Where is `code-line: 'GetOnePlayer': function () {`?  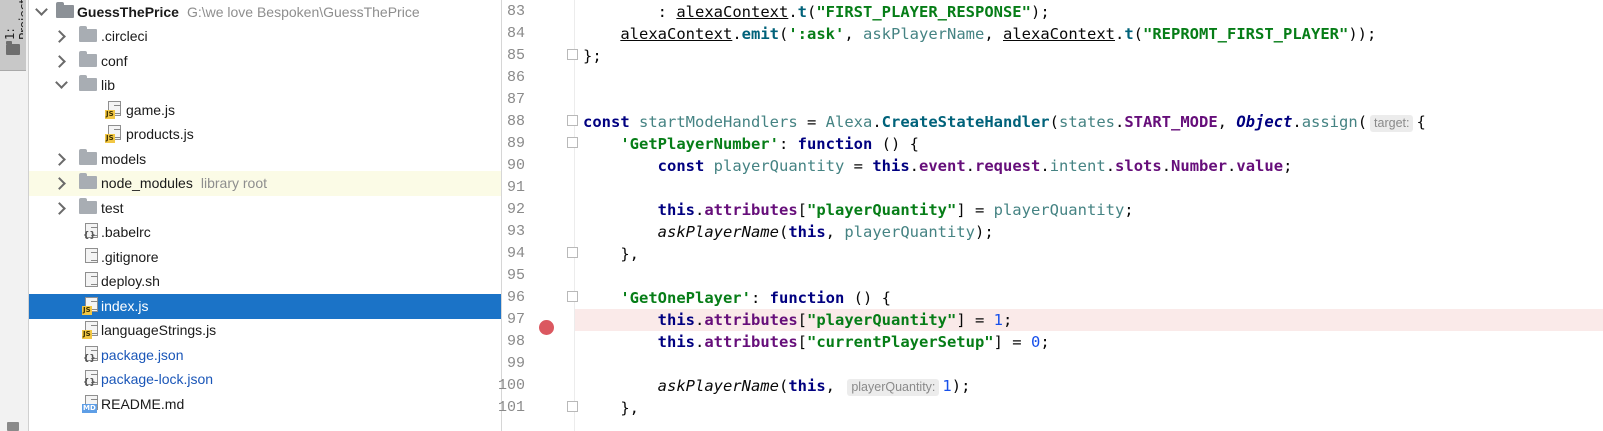
code-line: 'GetOnePlayer': function () { is located at coordinates (755, 298).